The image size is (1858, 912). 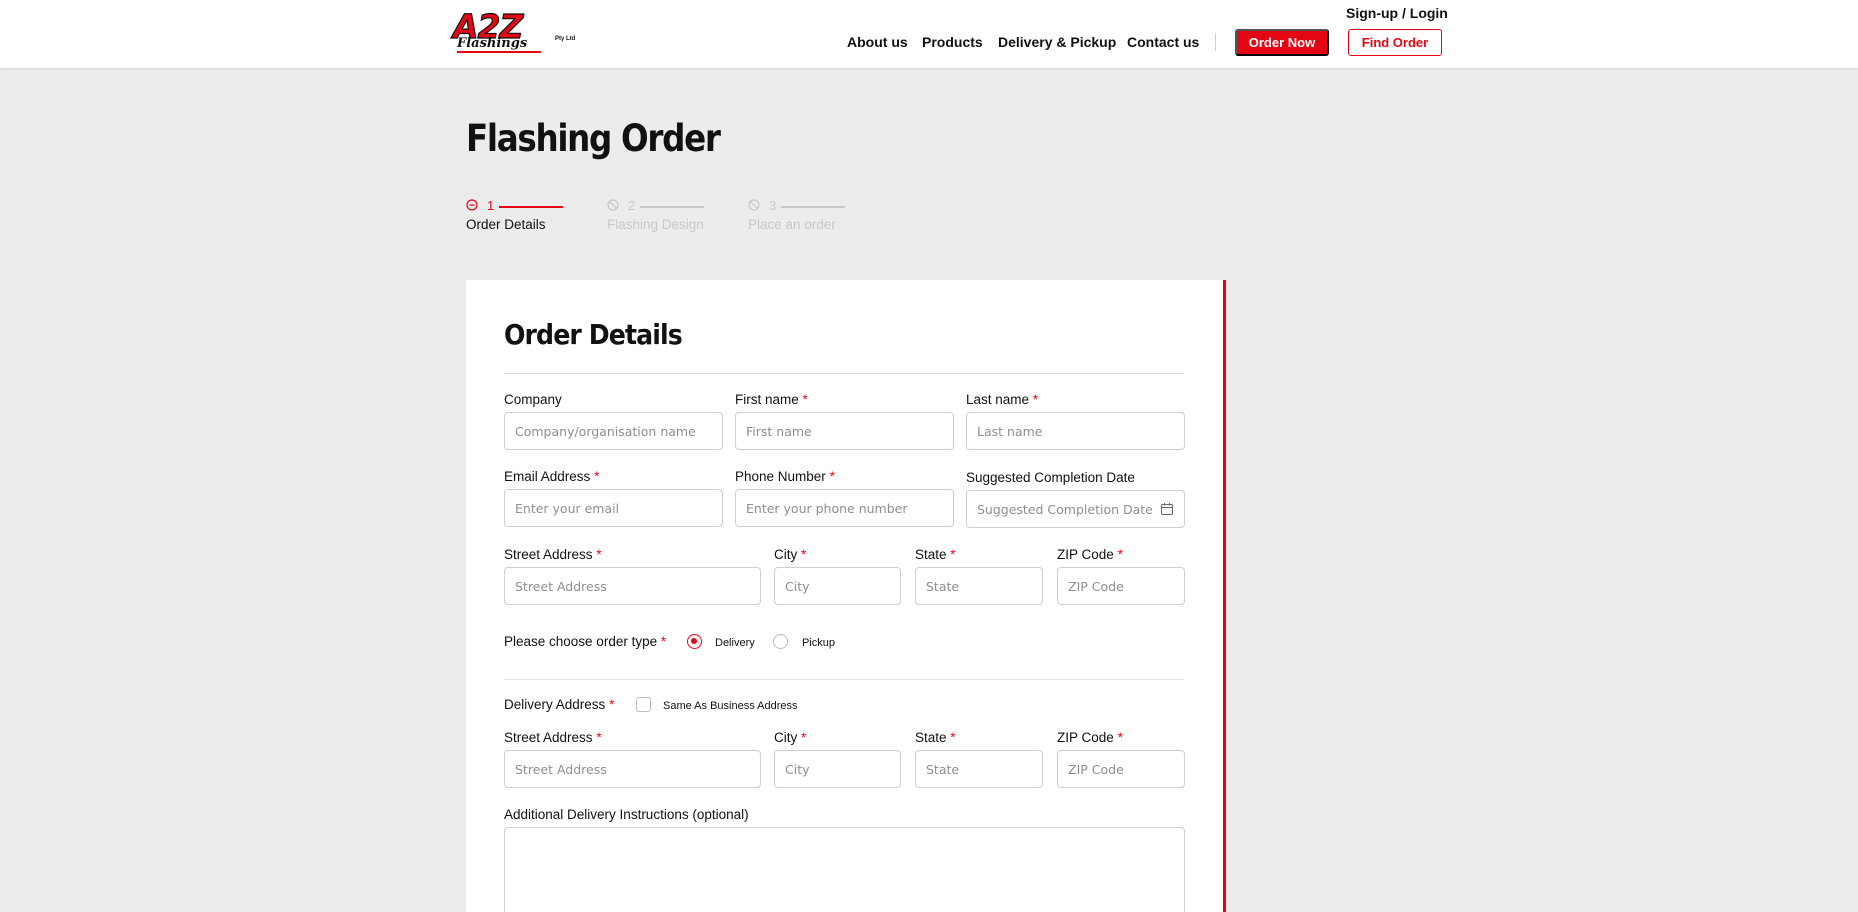 I want to click on phone-input, so click(x=844, y=508).